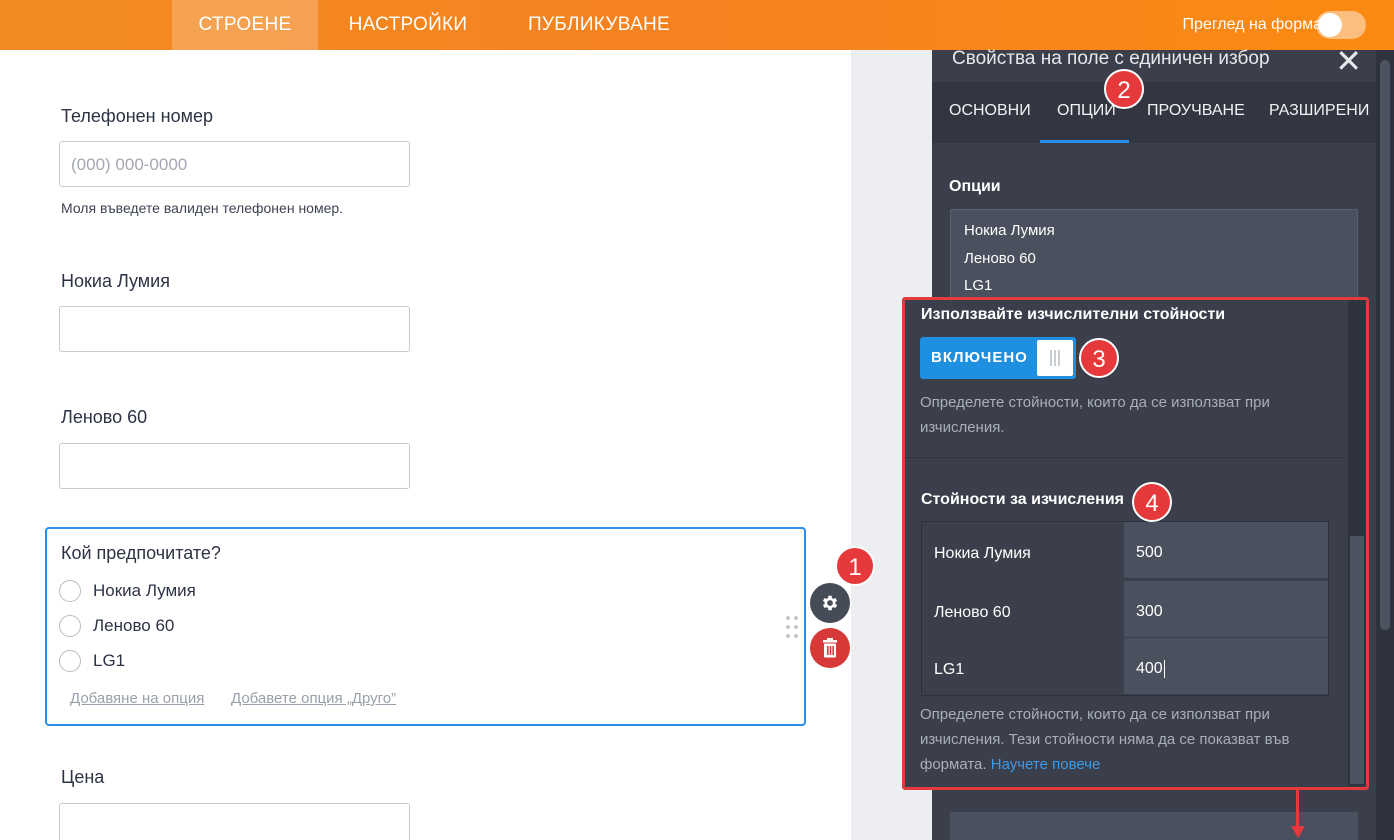  I want to click on delete-field-button, so click(830, 648).